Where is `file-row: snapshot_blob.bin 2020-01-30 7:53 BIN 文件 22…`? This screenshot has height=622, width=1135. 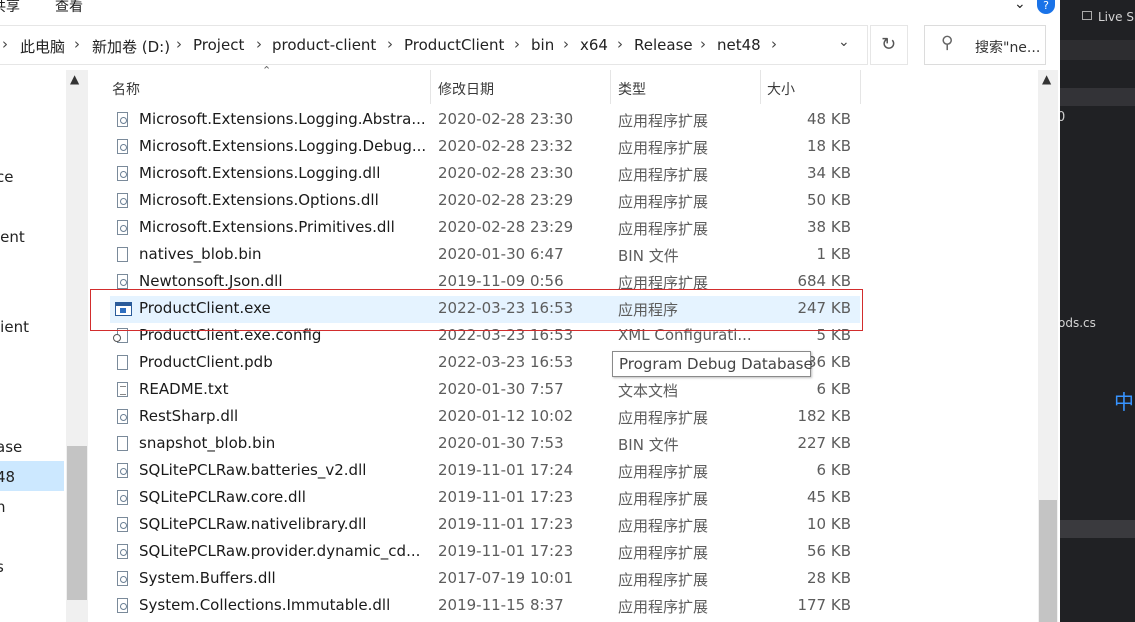 file-row: snapshot_blob.bin 2020-01-30 7:53 BIN 文件 22… is located at coordinates (485, 444).